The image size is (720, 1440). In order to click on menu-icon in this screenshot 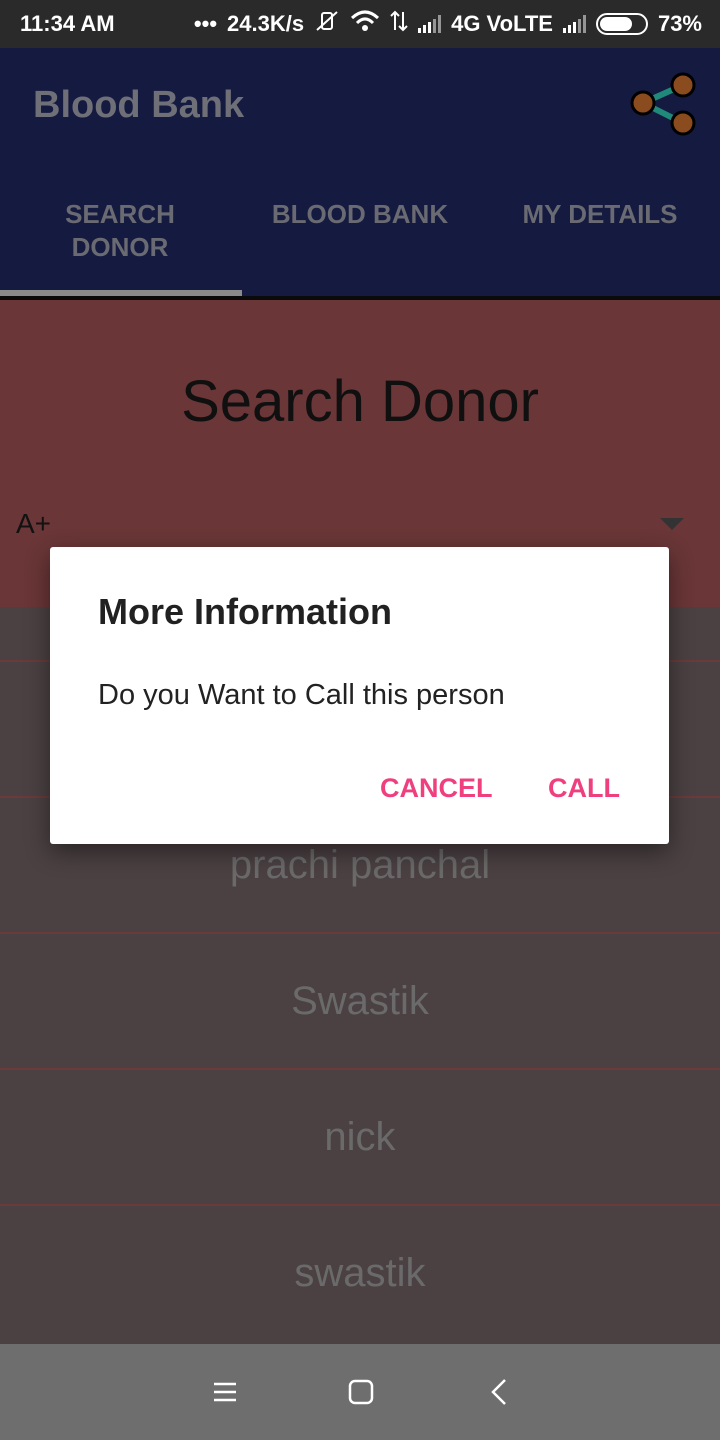, I will do `click(225, 1392)`.